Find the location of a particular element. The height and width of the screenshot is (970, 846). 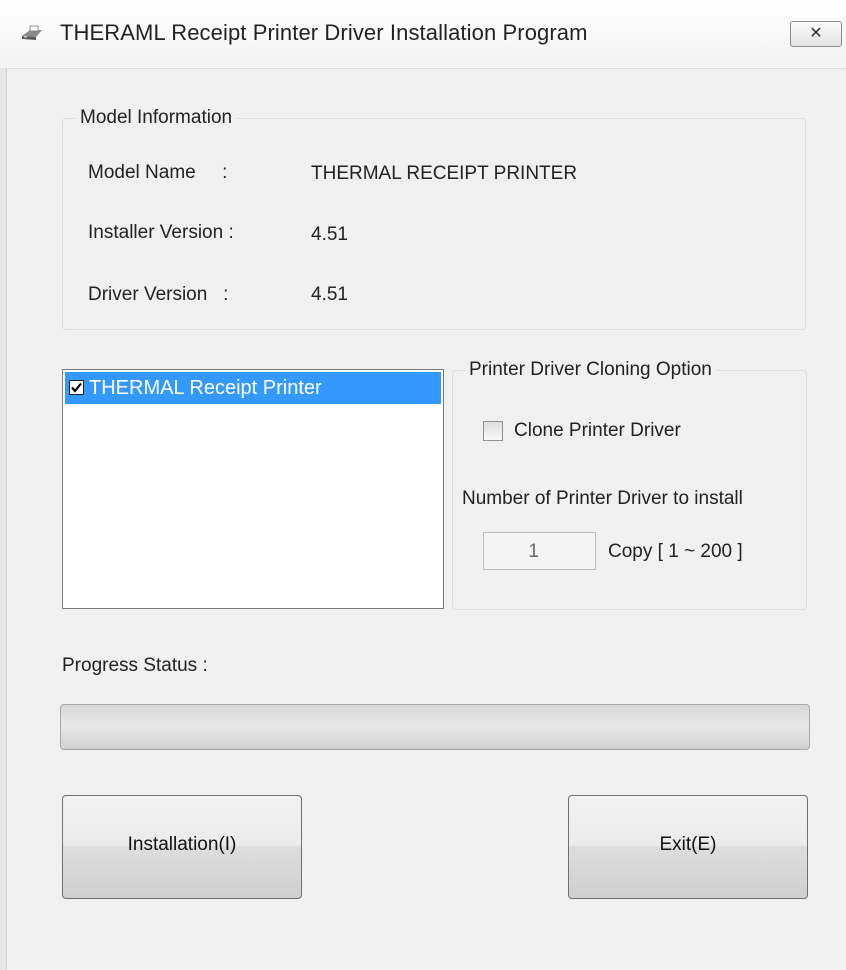

model-info-legend: Model Information is located at coordinates (156, 118).